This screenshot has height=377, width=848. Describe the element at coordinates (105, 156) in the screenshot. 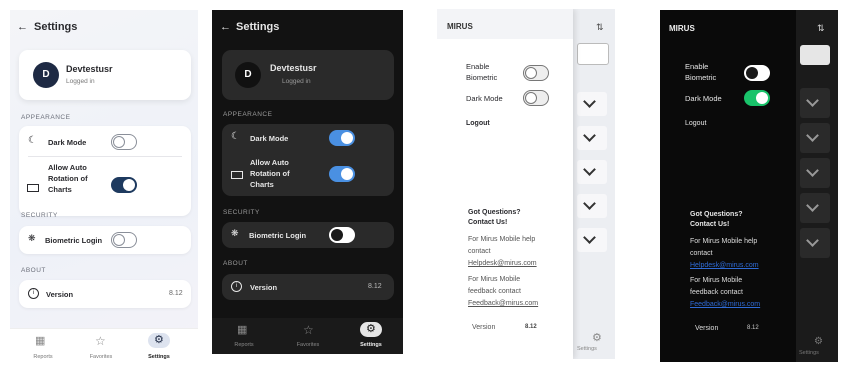

I see `divider` at that location.